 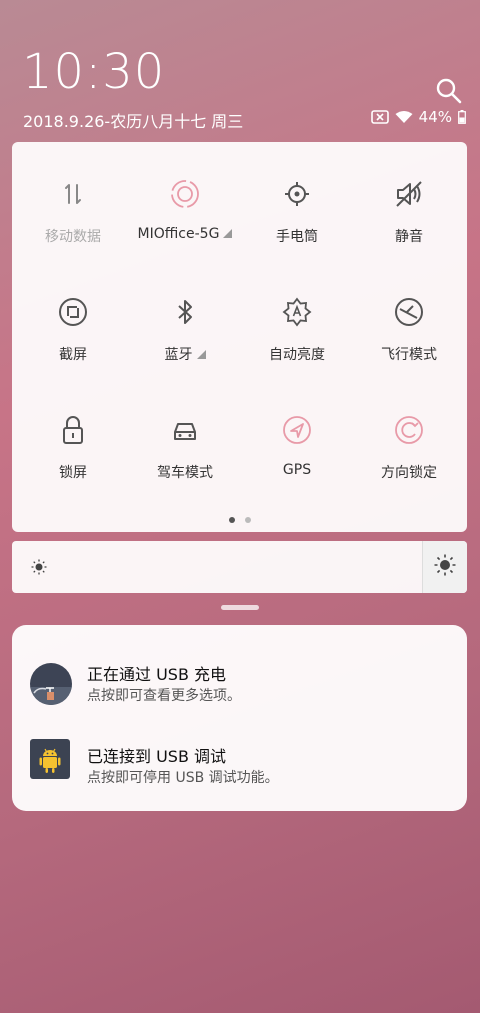 I want to click on tile-label-row: 蓝牙, so click(x=185, y=354).